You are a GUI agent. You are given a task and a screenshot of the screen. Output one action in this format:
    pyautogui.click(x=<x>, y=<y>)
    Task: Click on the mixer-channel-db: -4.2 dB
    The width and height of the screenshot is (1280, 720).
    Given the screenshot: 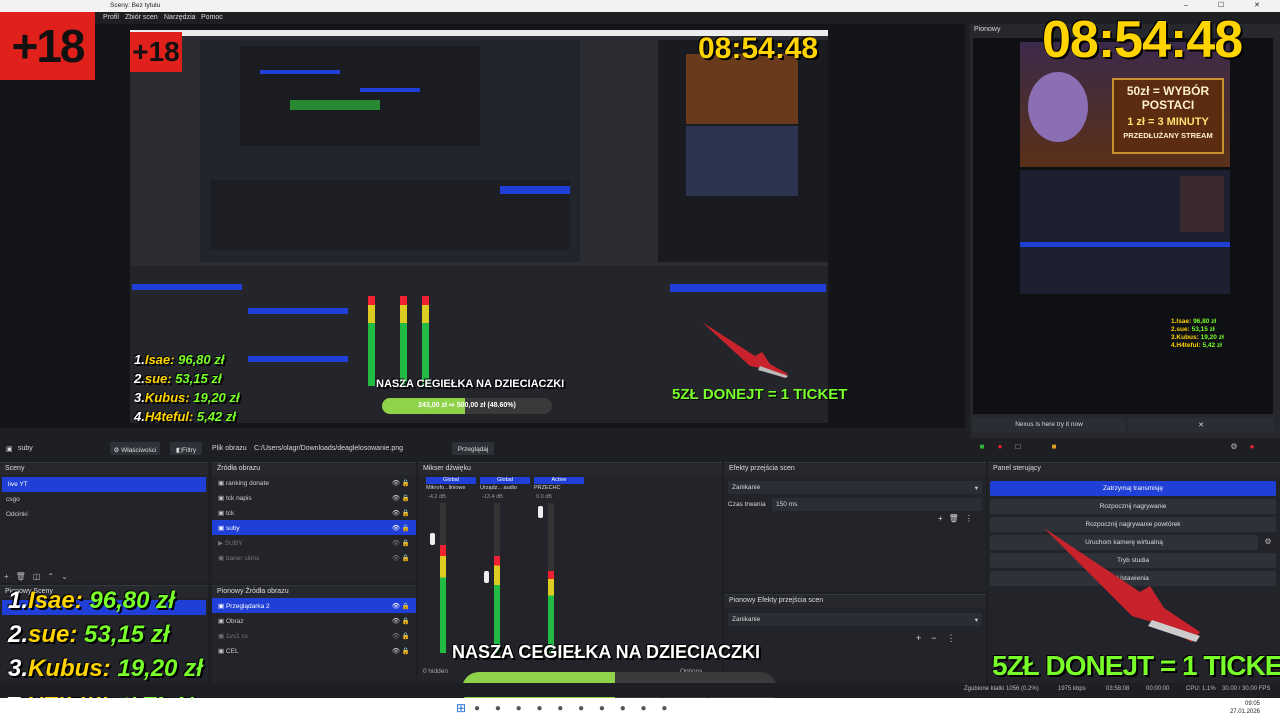 What is the action you would take?
    pyautogui.click(x=437, y=497)
    